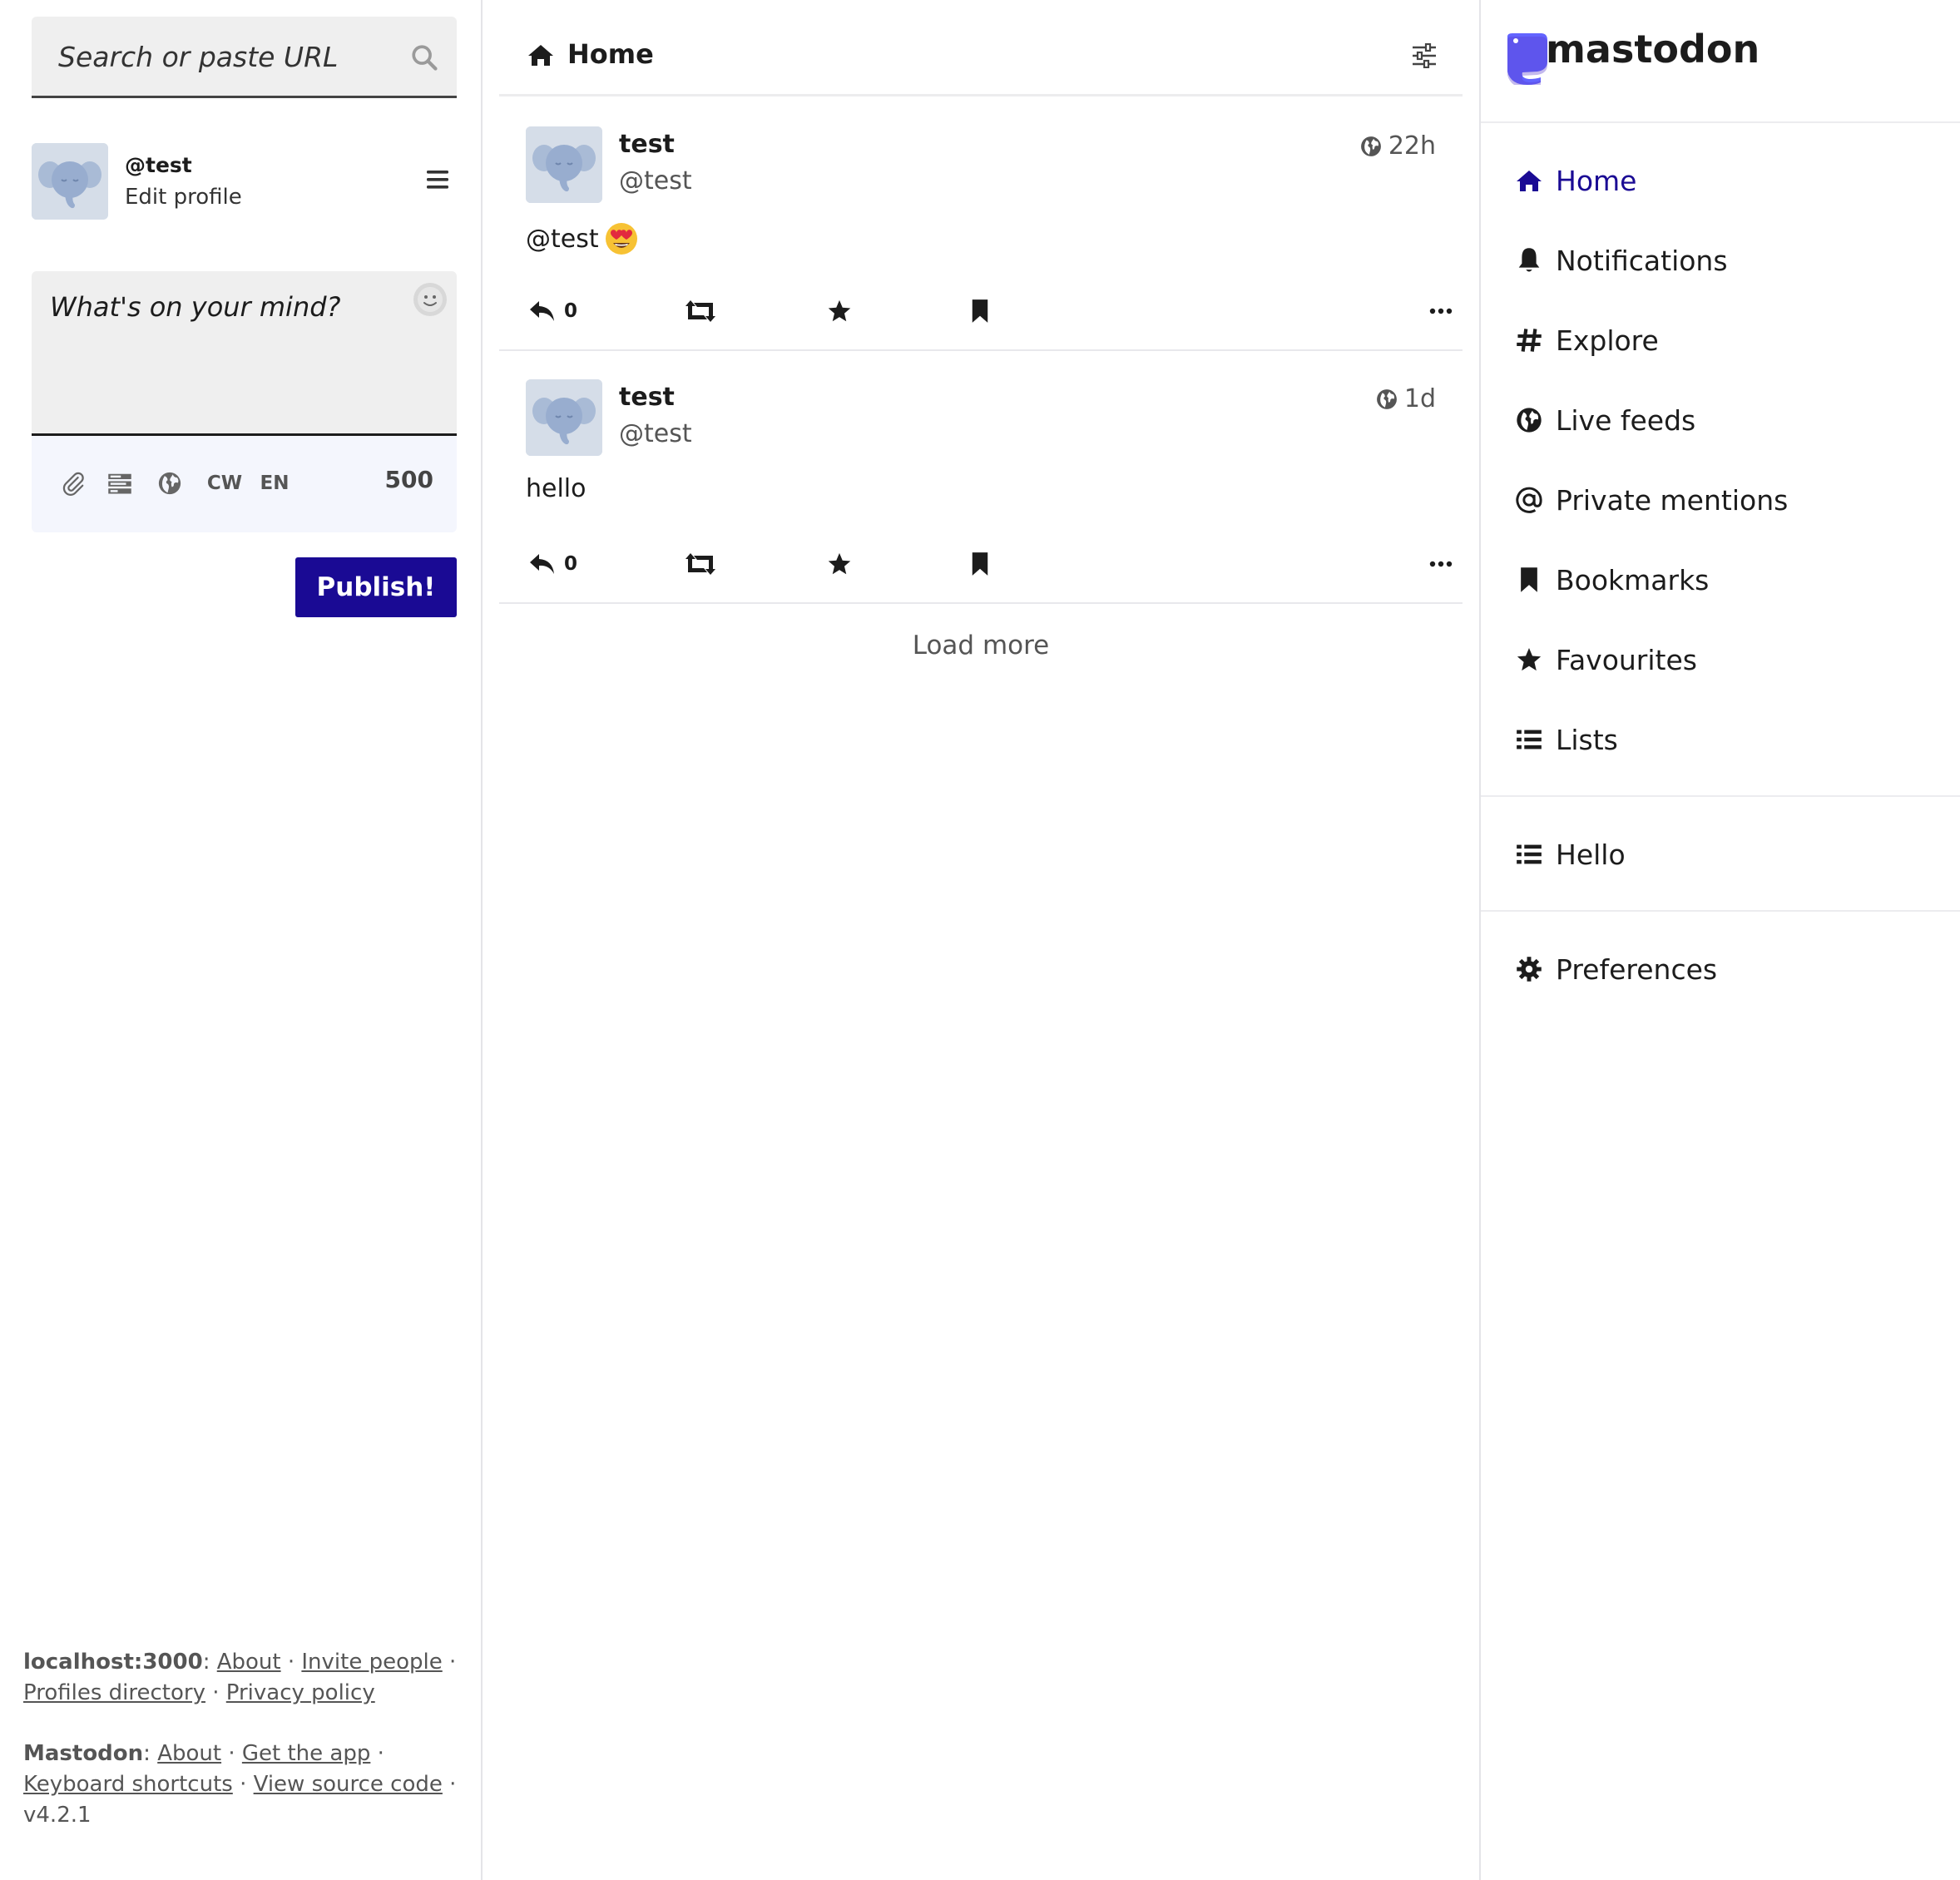 This screenshot has width=1960, height=1880. What do you see at coordinates (1419, 398) in the screenshot?
I see `status-time-label: 1d` at bounding box center [1419, 398].